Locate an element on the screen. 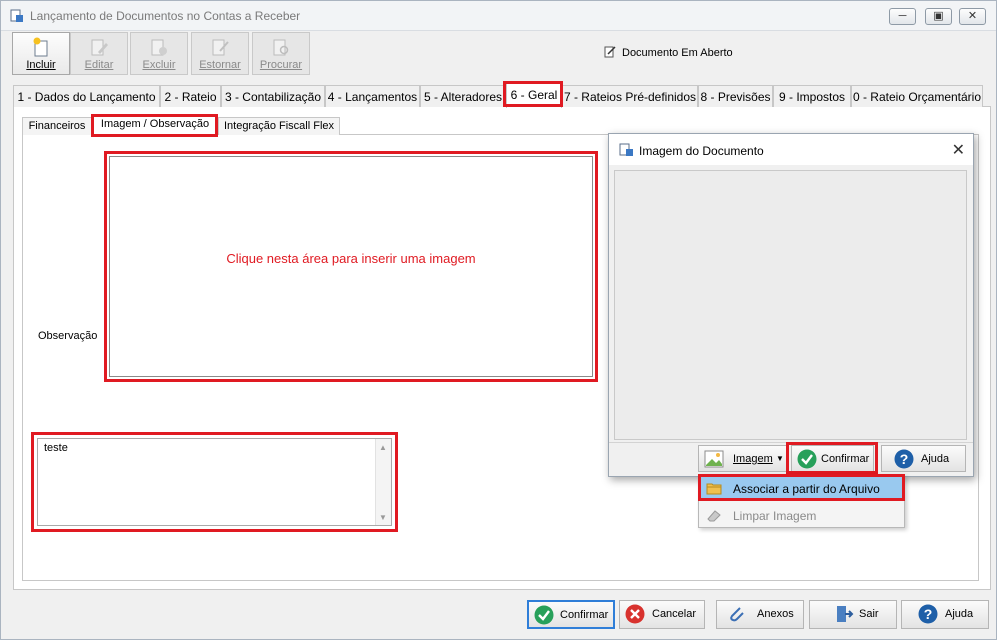 This screenshot has height=640, width=997. close-button: ✕ is located at coordinates (972, 16).